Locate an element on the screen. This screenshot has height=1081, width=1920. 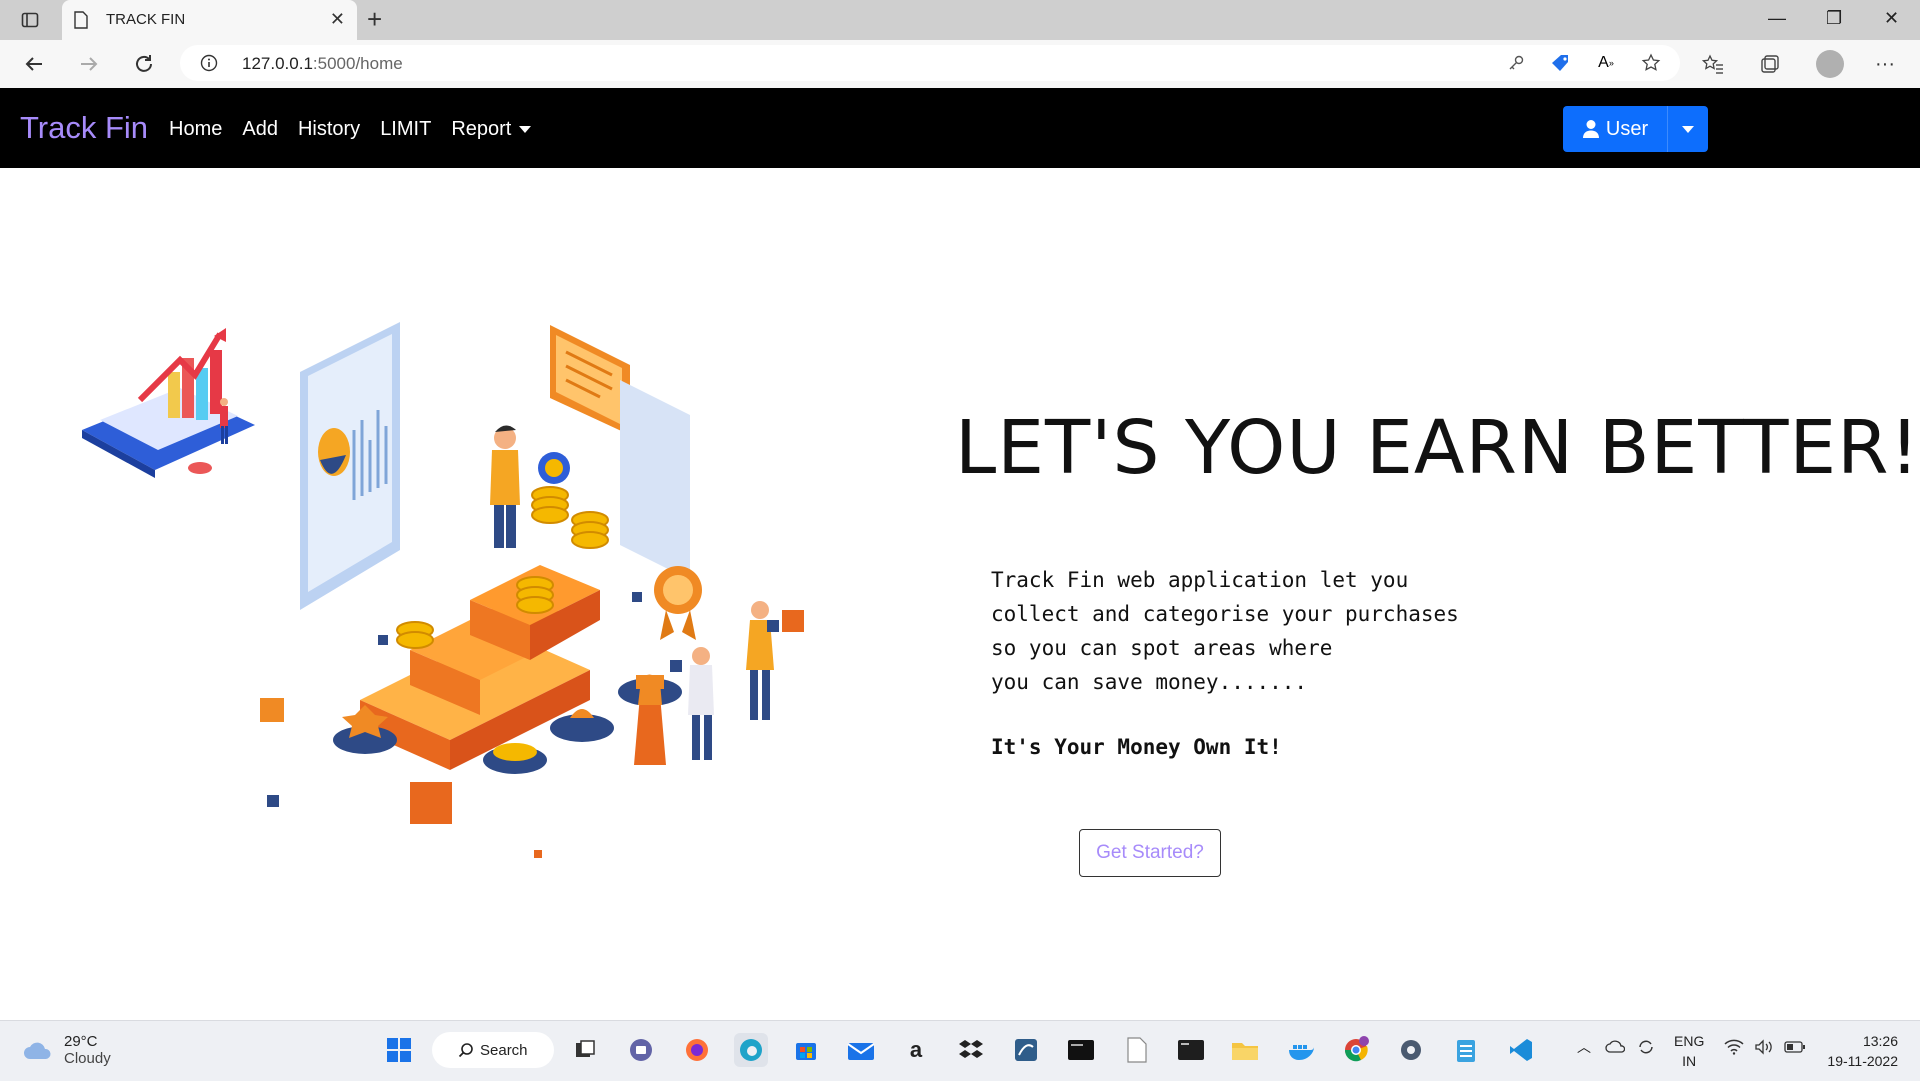
edge-icon is located at coordinates (751, 1050).